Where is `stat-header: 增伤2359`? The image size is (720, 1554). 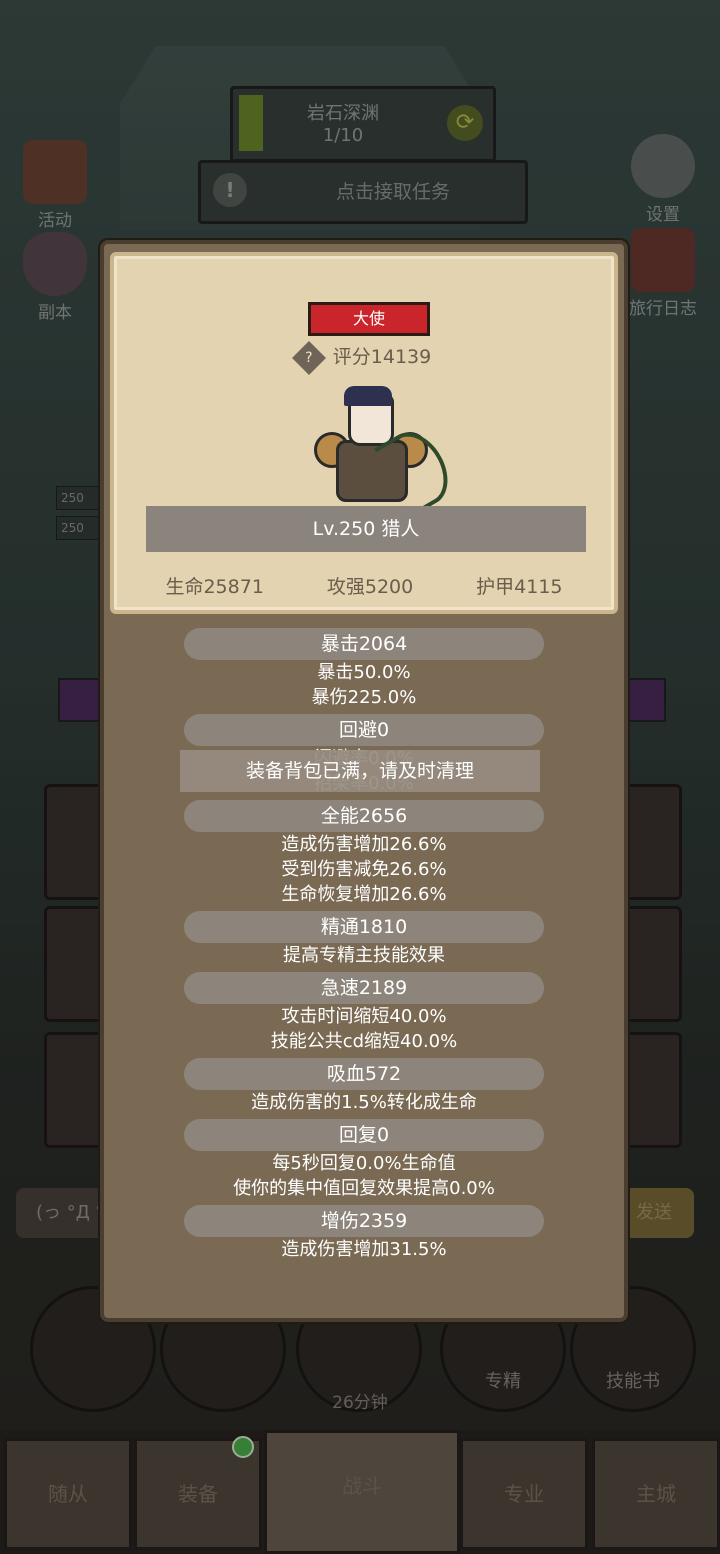
stat-header: 增伤2359 is located at coordinates (364, 1221).